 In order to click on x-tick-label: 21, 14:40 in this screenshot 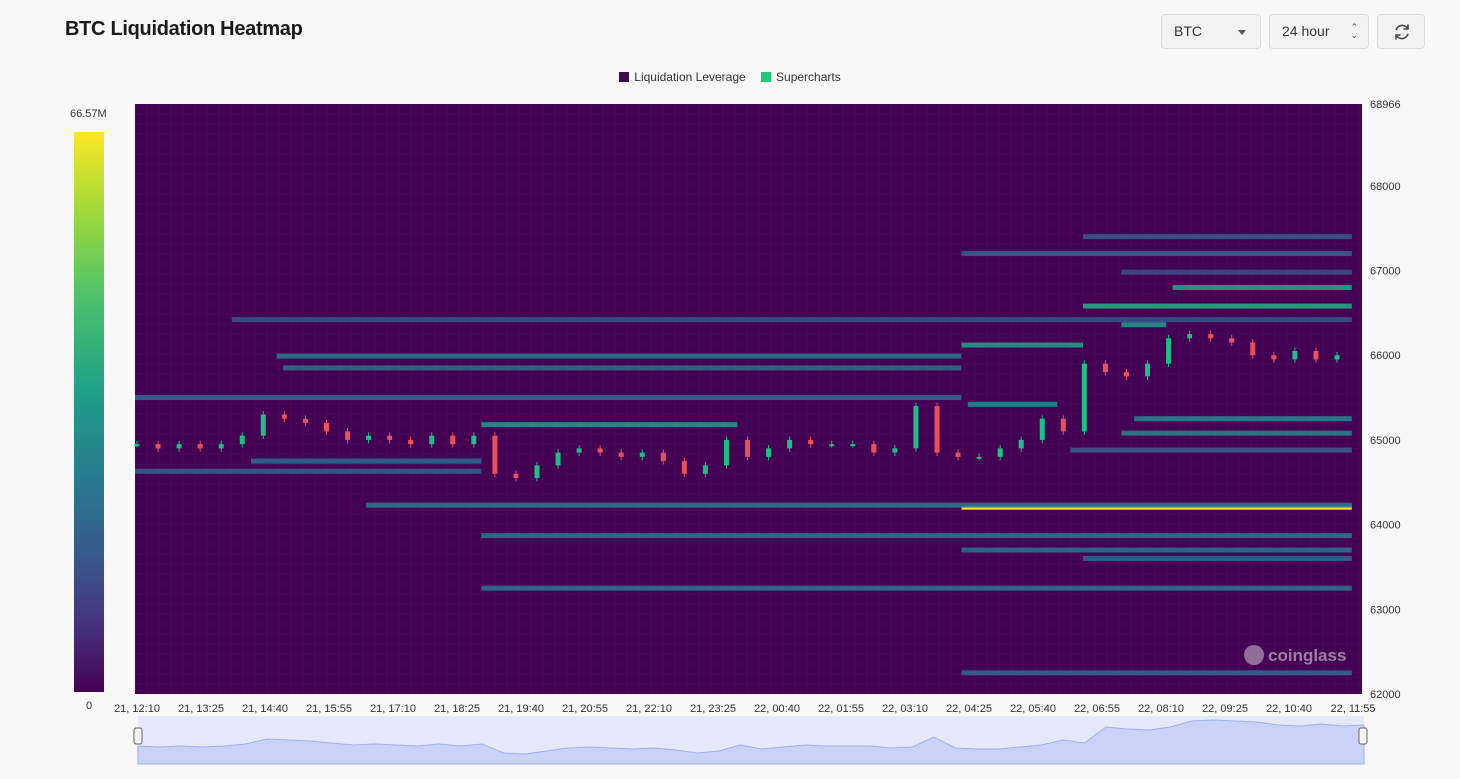, I will do `click(265, 709)`.